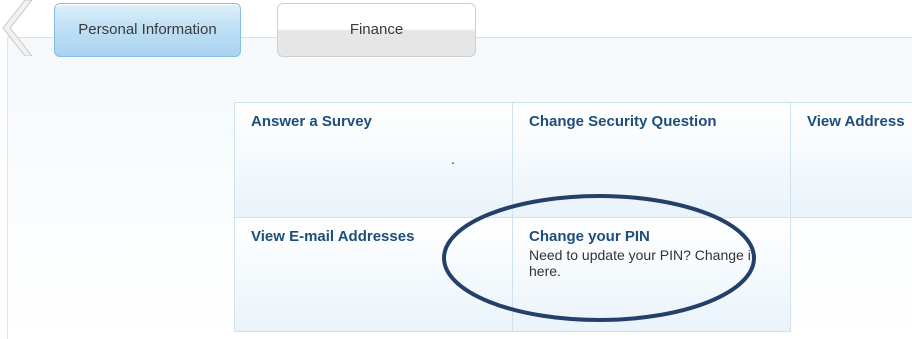 The width and height of the screenshot is (912, 339). What do you see at coordinates (373, 121) in the screenshot?
I see `tile-title: Answer a Survey` at bounding box center [373, 121].